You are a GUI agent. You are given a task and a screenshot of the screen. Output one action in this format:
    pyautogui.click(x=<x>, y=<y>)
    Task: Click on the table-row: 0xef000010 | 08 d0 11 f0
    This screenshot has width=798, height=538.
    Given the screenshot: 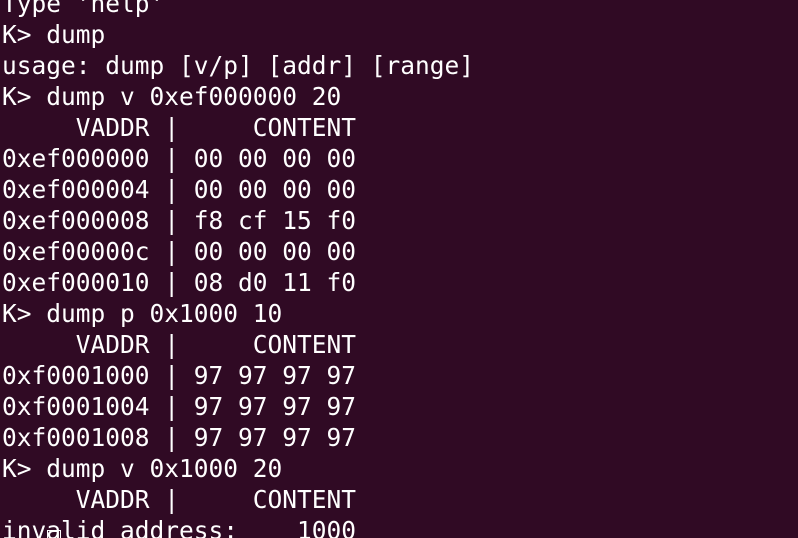 What is the action you would take?
    pyautogui.click(x=179, y=282)
    